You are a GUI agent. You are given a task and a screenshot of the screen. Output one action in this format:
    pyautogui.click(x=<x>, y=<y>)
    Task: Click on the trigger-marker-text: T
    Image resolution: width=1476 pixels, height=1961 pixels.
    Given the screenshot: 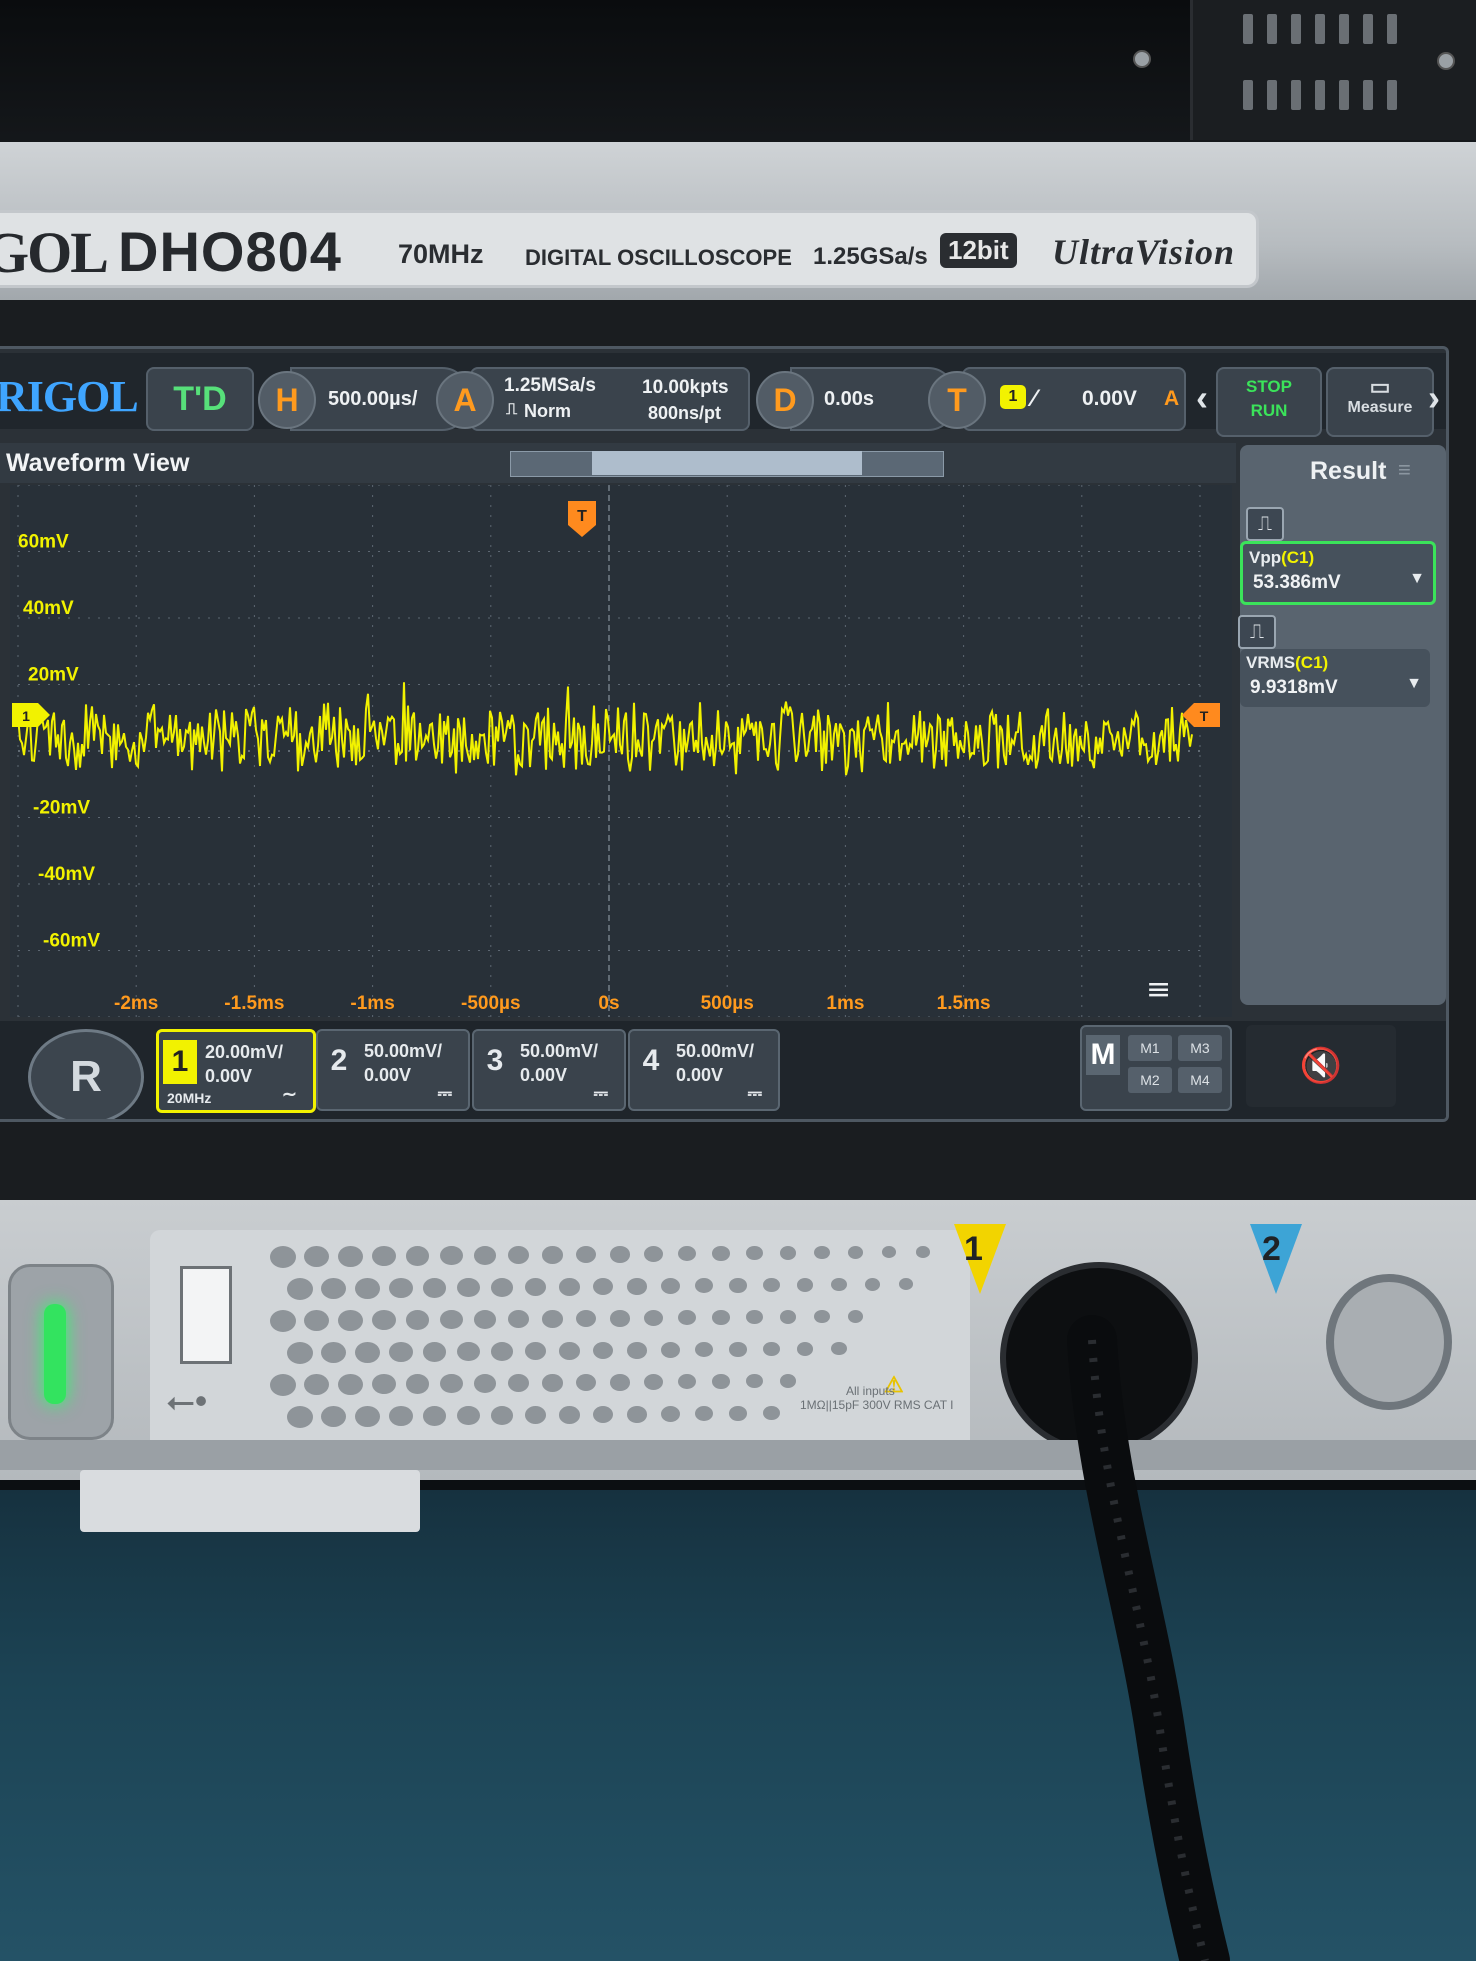 What is the action you would take?
    pyautogui.click(x=582, y=516)
    